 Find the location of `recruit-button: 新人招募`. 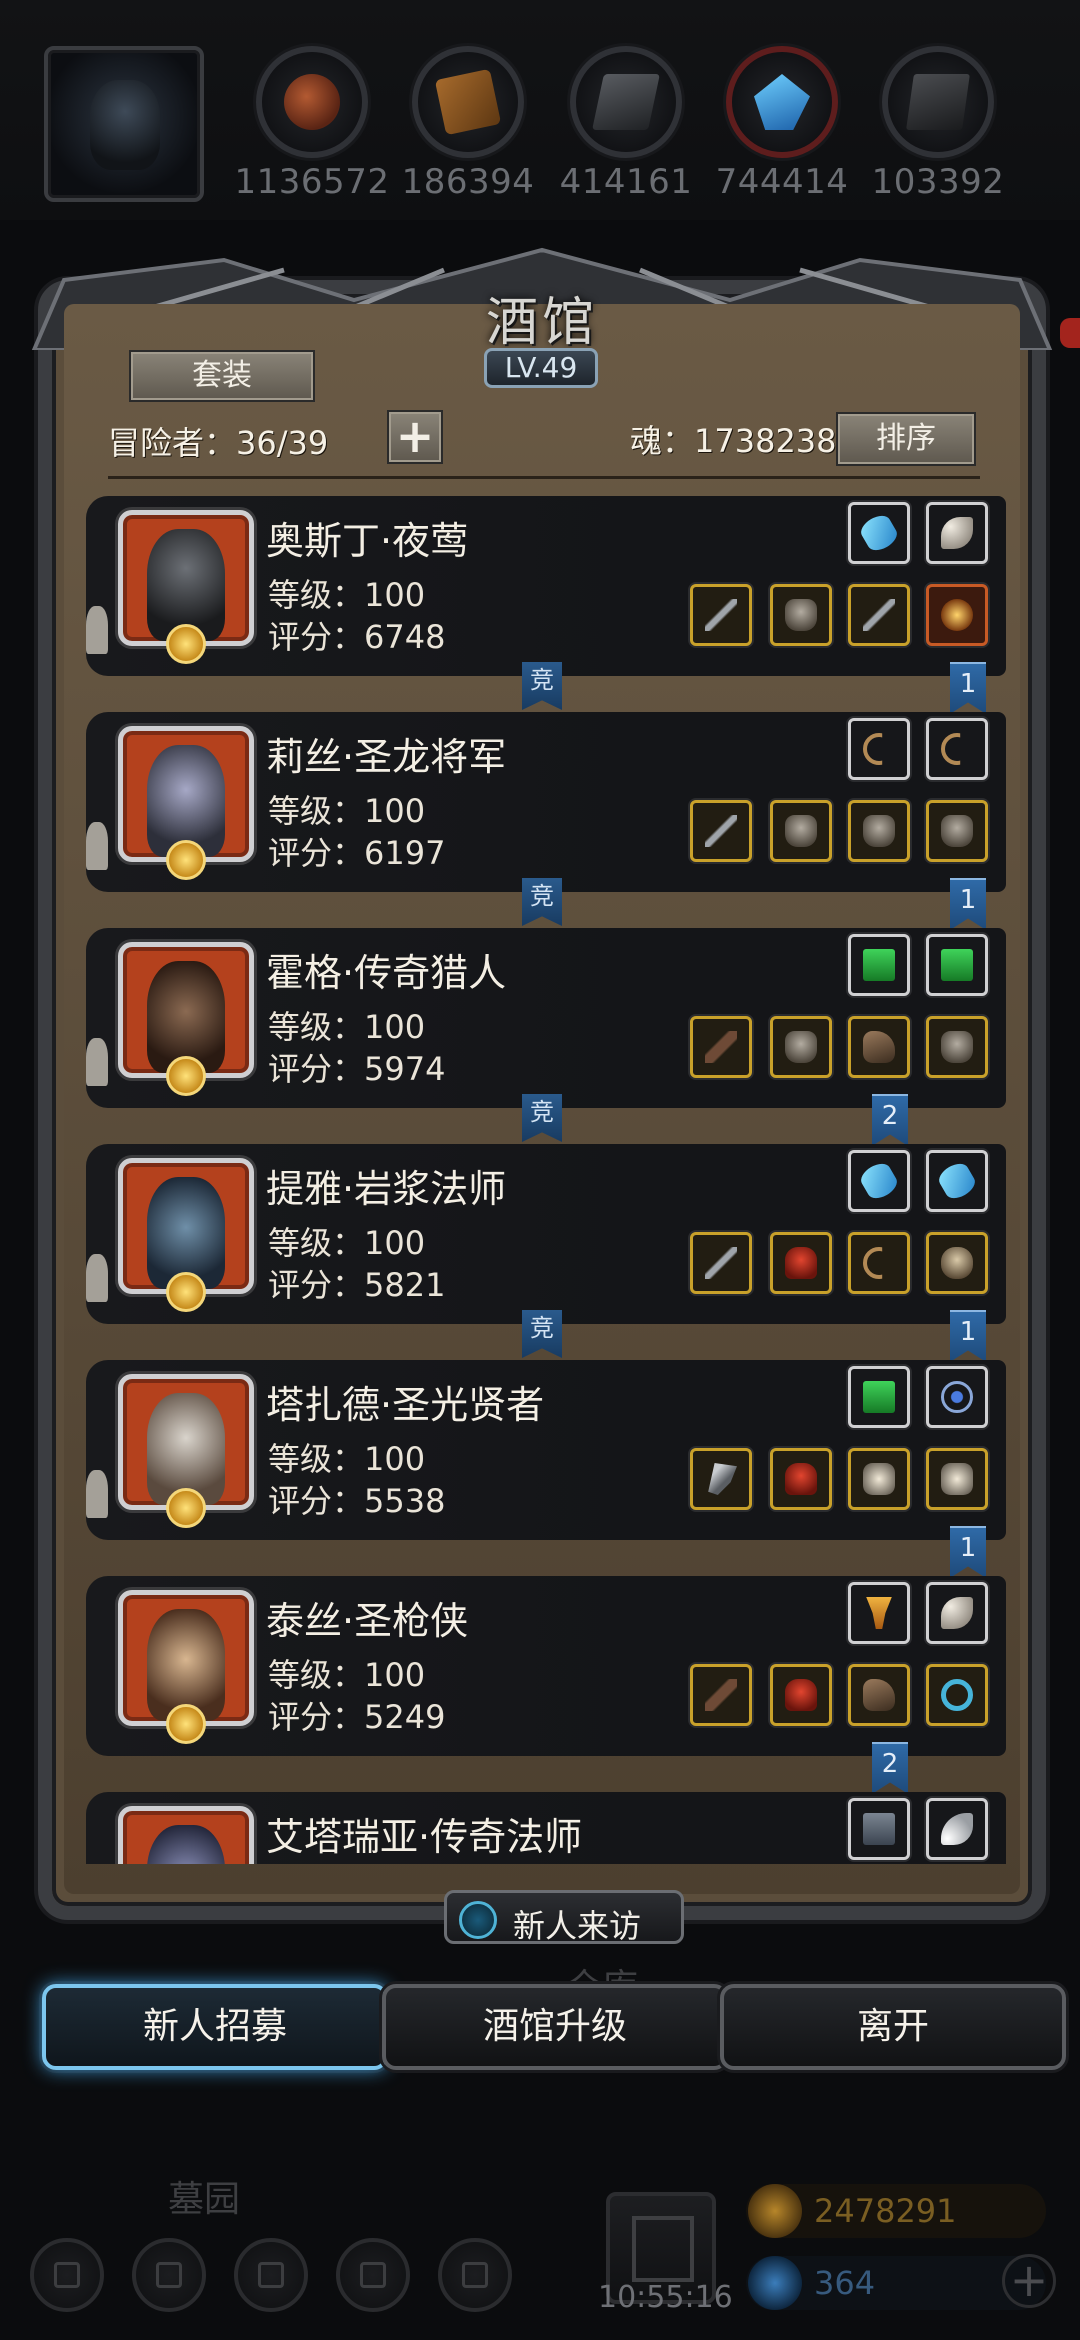

recruit-button: 新人招募 is located at coordinates (215, 2027).